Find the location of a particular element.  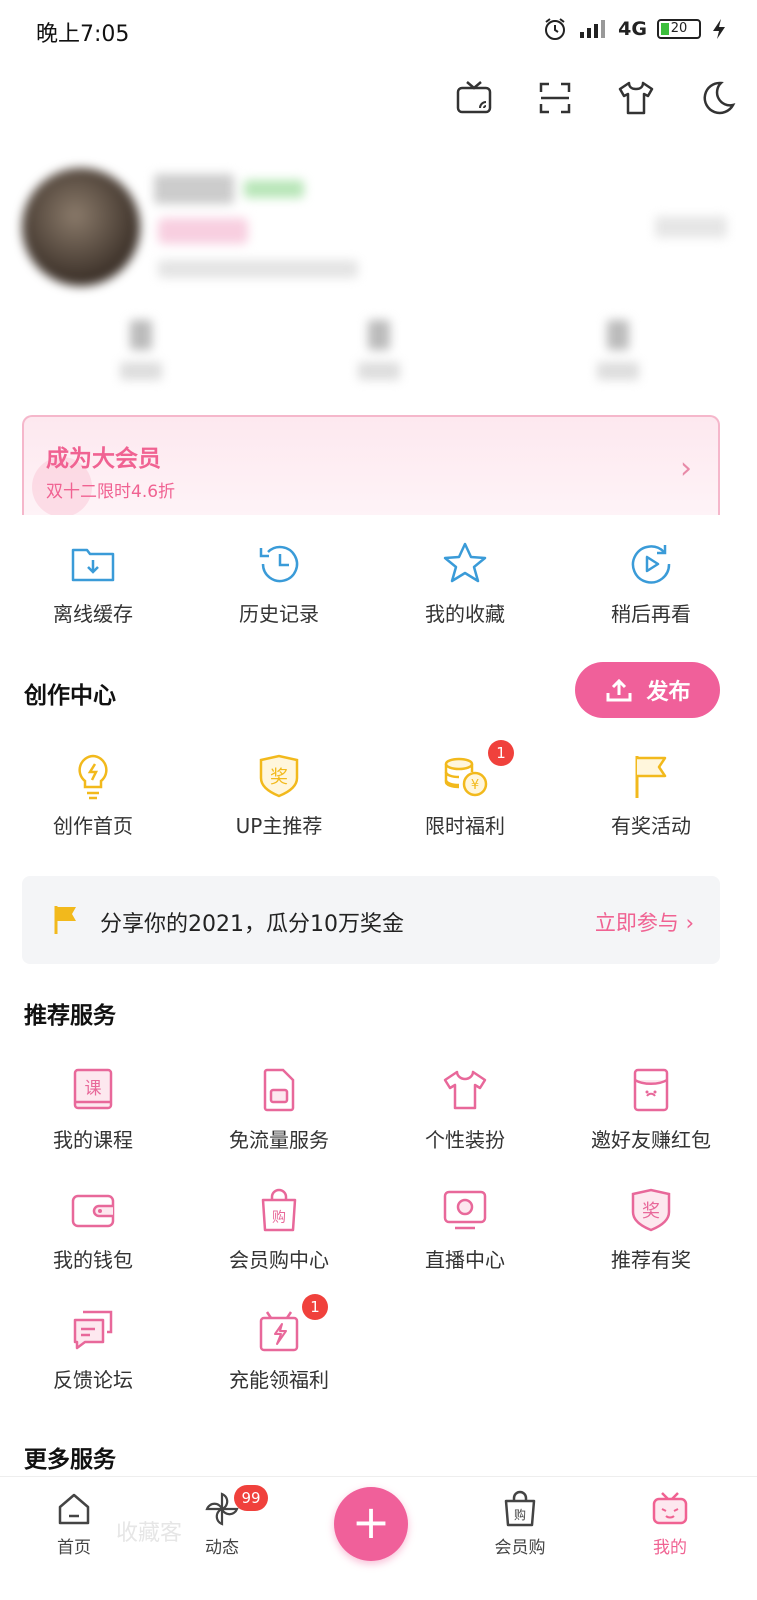

upload-icon is located at coordinates (619, 690).